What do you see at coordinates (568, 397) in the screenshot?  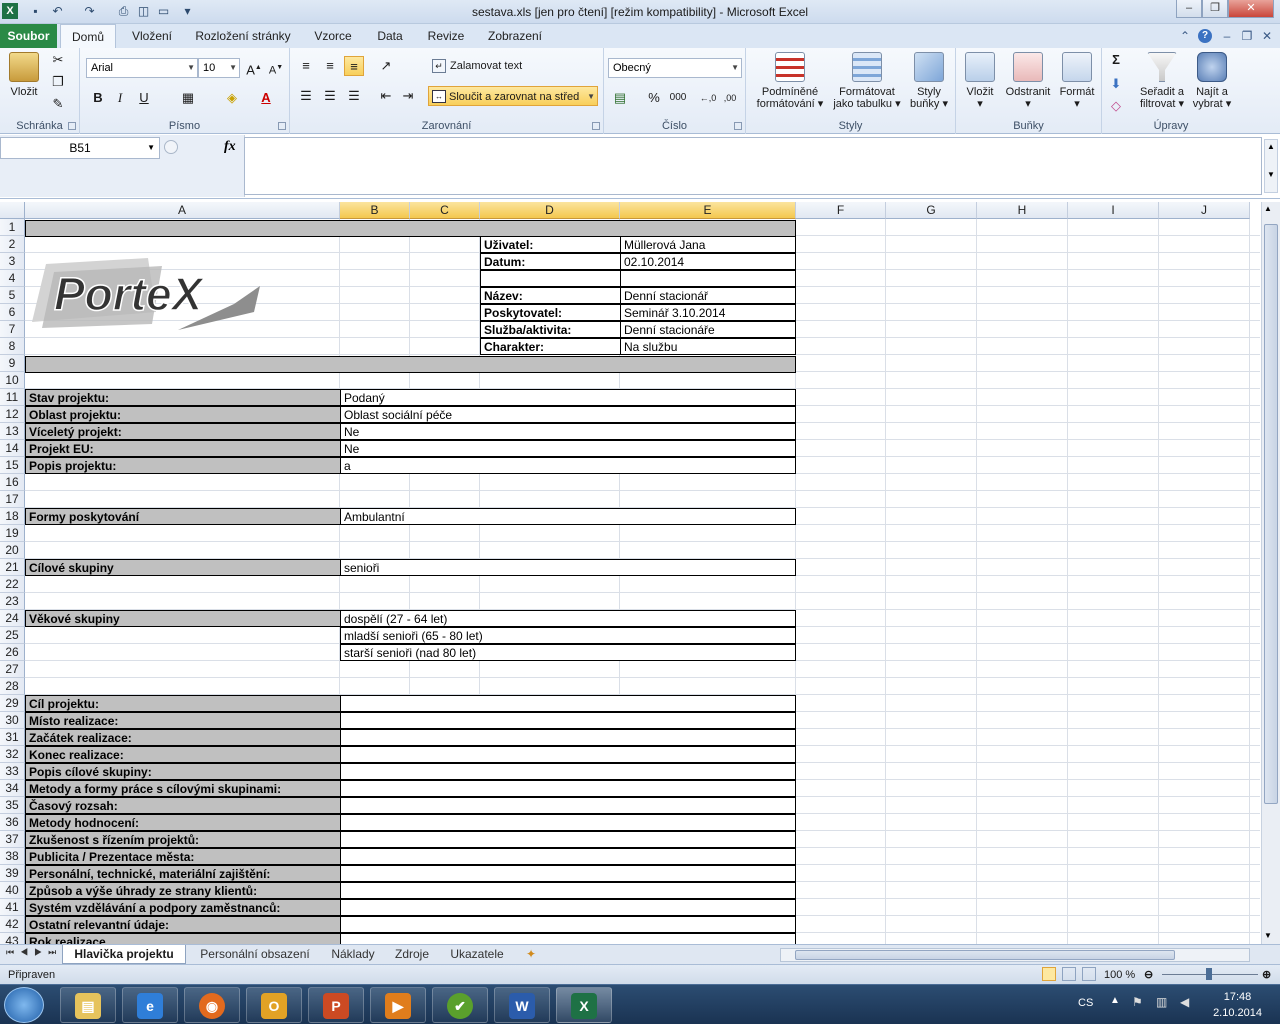 I see `project-value: Podaný` at bounding box center [568, 397].